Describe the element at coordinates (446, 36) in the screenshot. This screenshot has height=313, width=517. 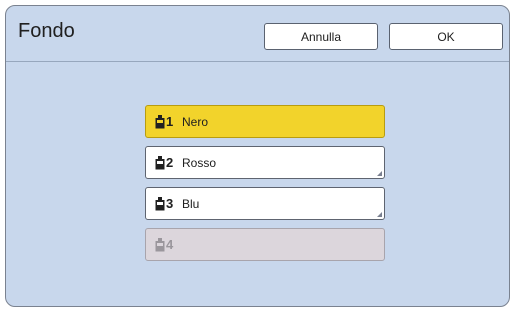
I see `ok-button: OK` at that location.